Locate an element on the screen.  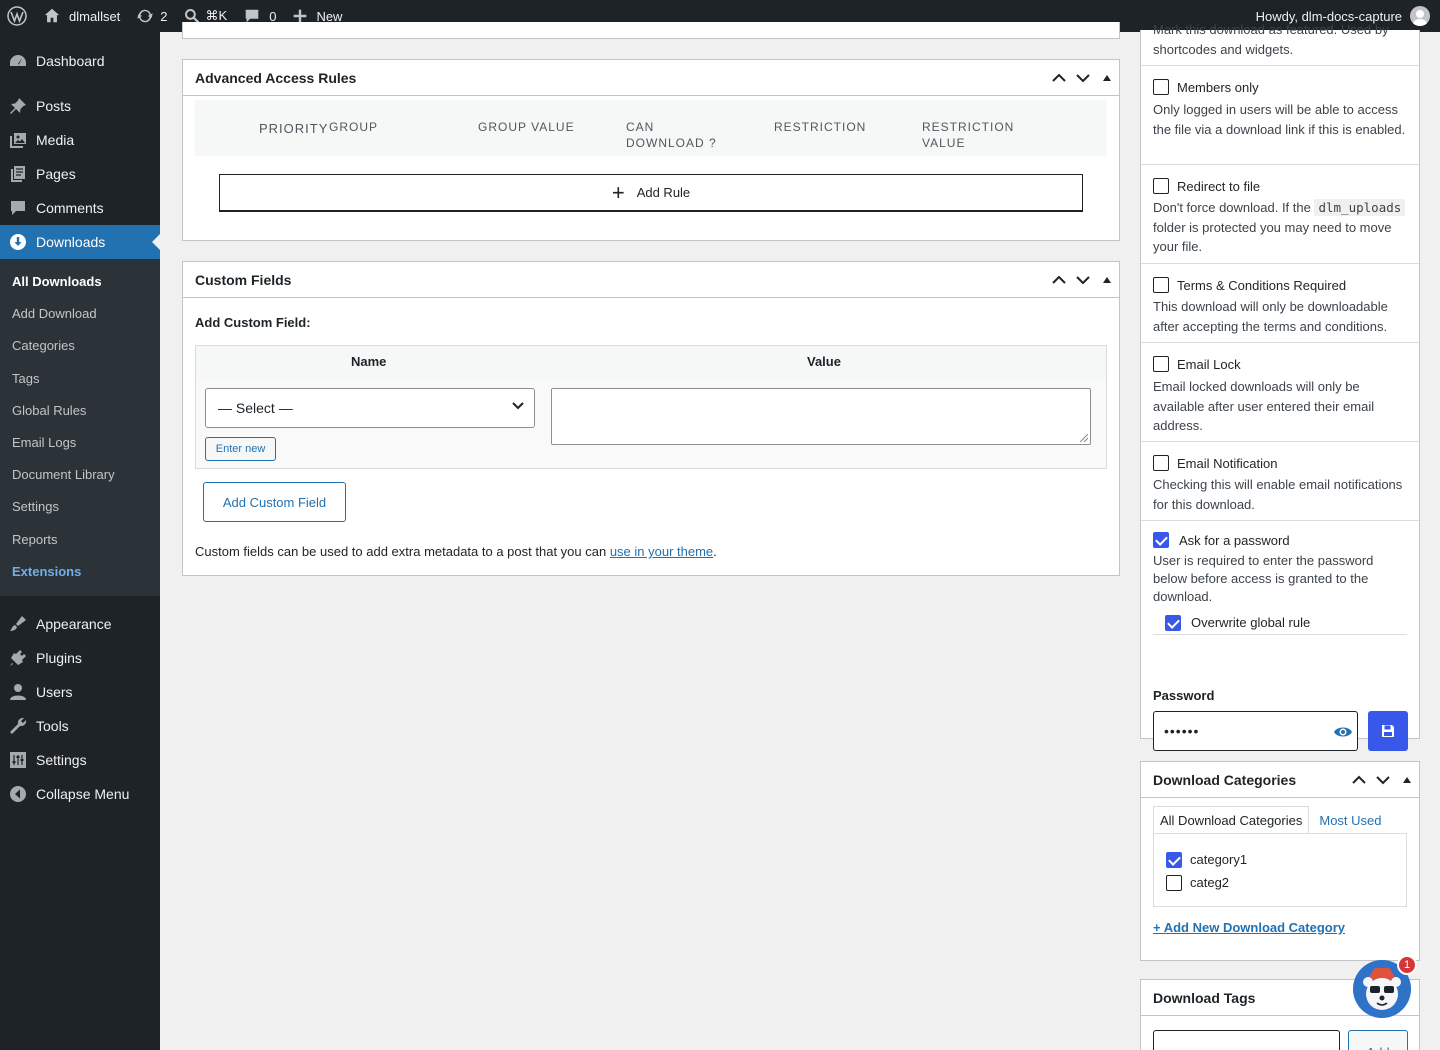
enter-new-button: Enter new is located at coordinates (240, 449).